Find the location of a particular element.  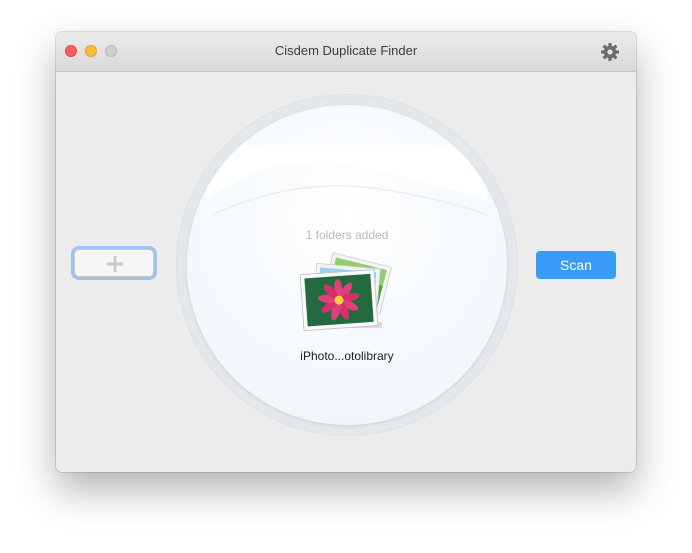

photos-library-icon is located at coordinates (346, 295).